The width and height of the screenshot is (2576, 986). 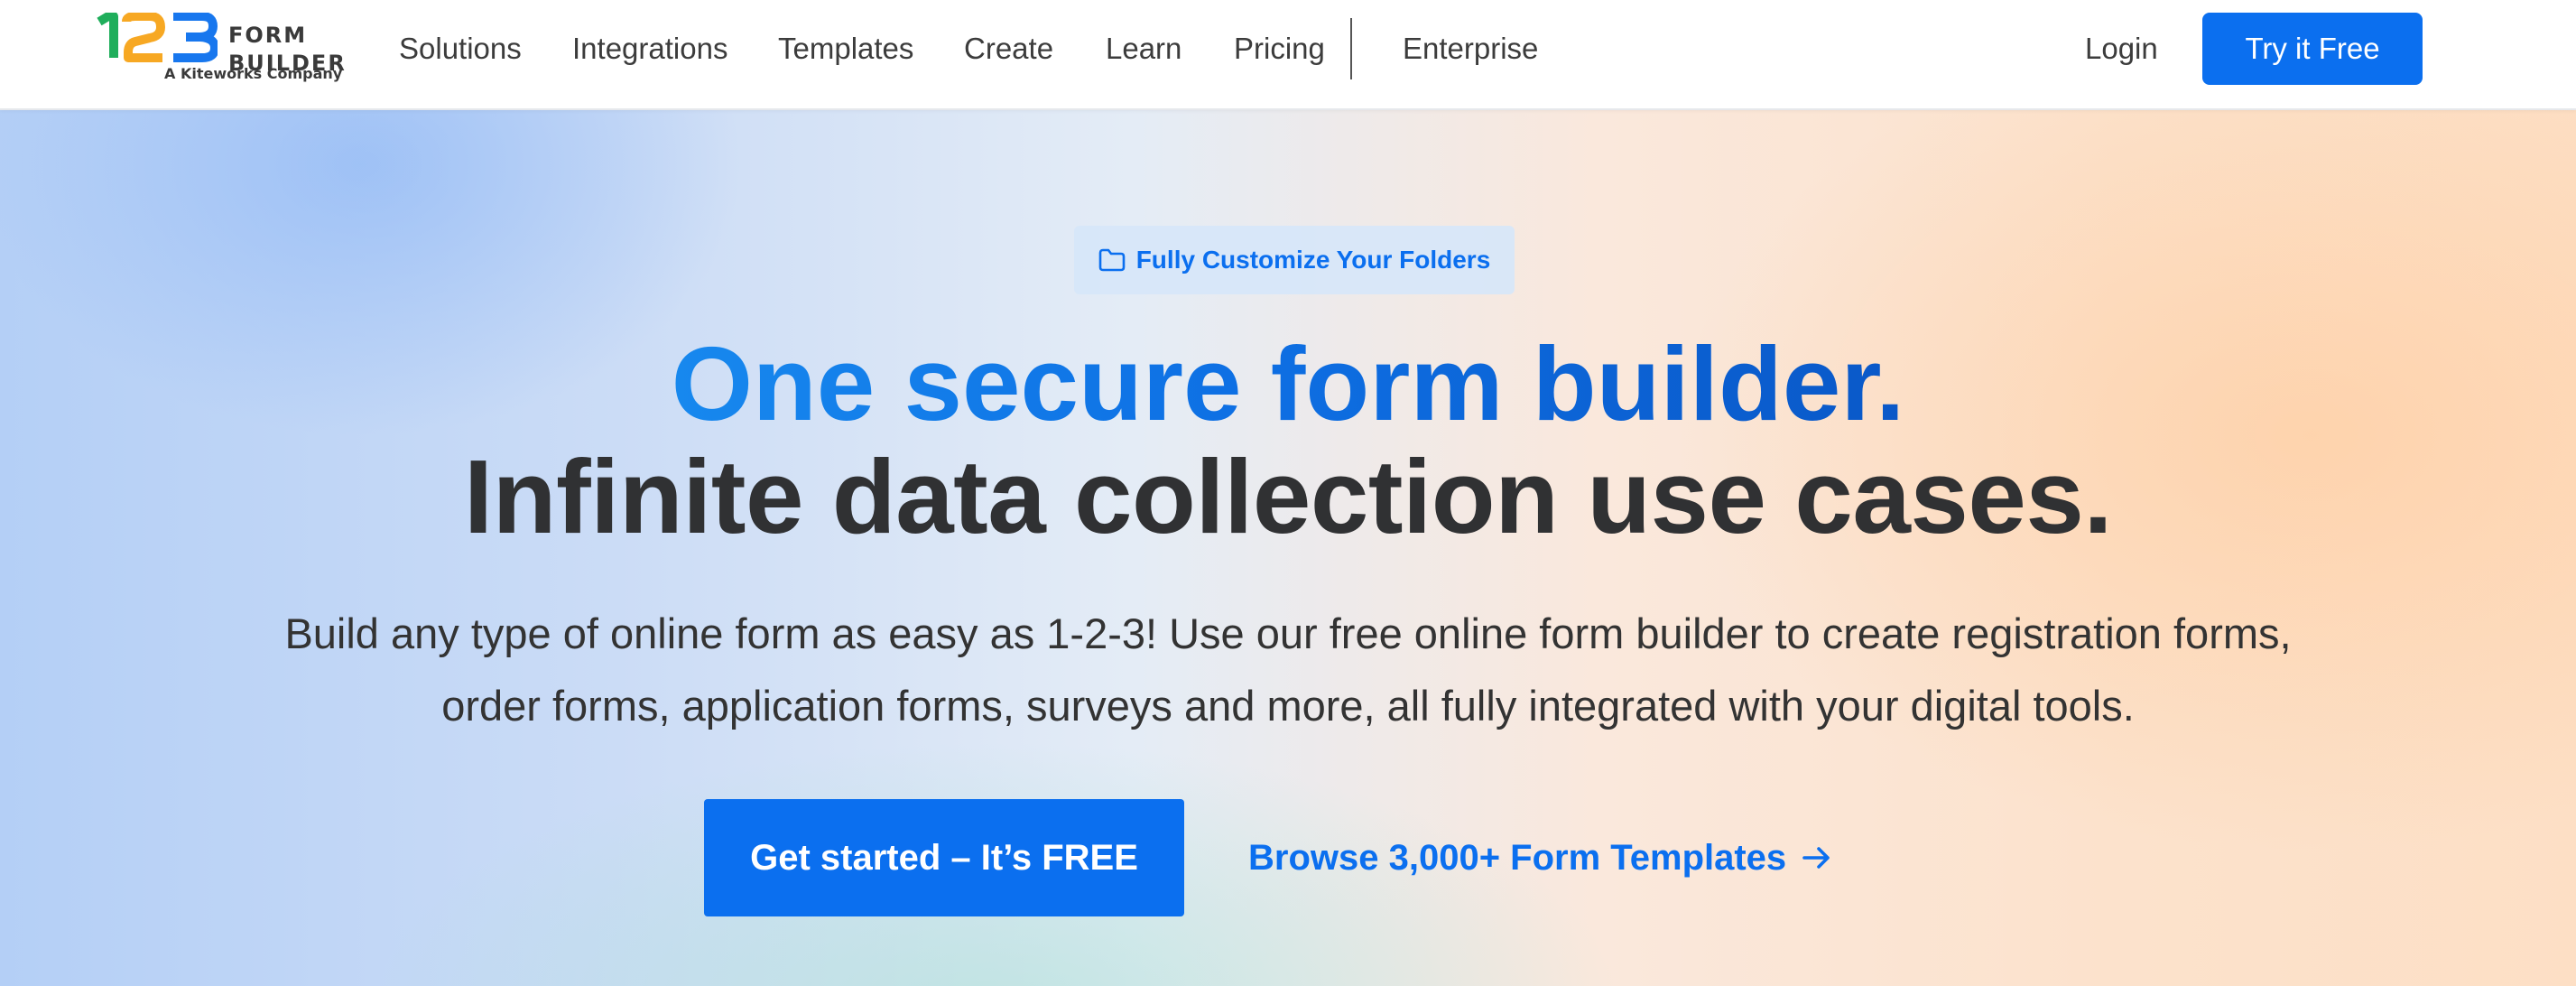 I want to click on nav-item-pricing: Pricing, so click(x=1280, y=49).